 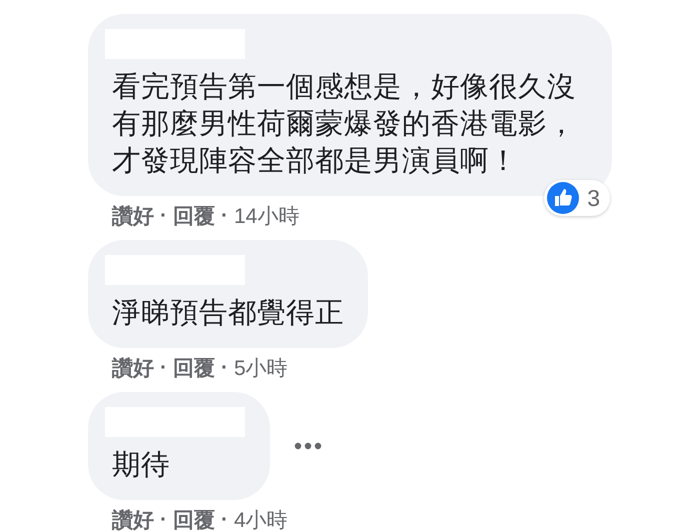 I want to click on comment-text: 期待, so click(x=141, y=465).